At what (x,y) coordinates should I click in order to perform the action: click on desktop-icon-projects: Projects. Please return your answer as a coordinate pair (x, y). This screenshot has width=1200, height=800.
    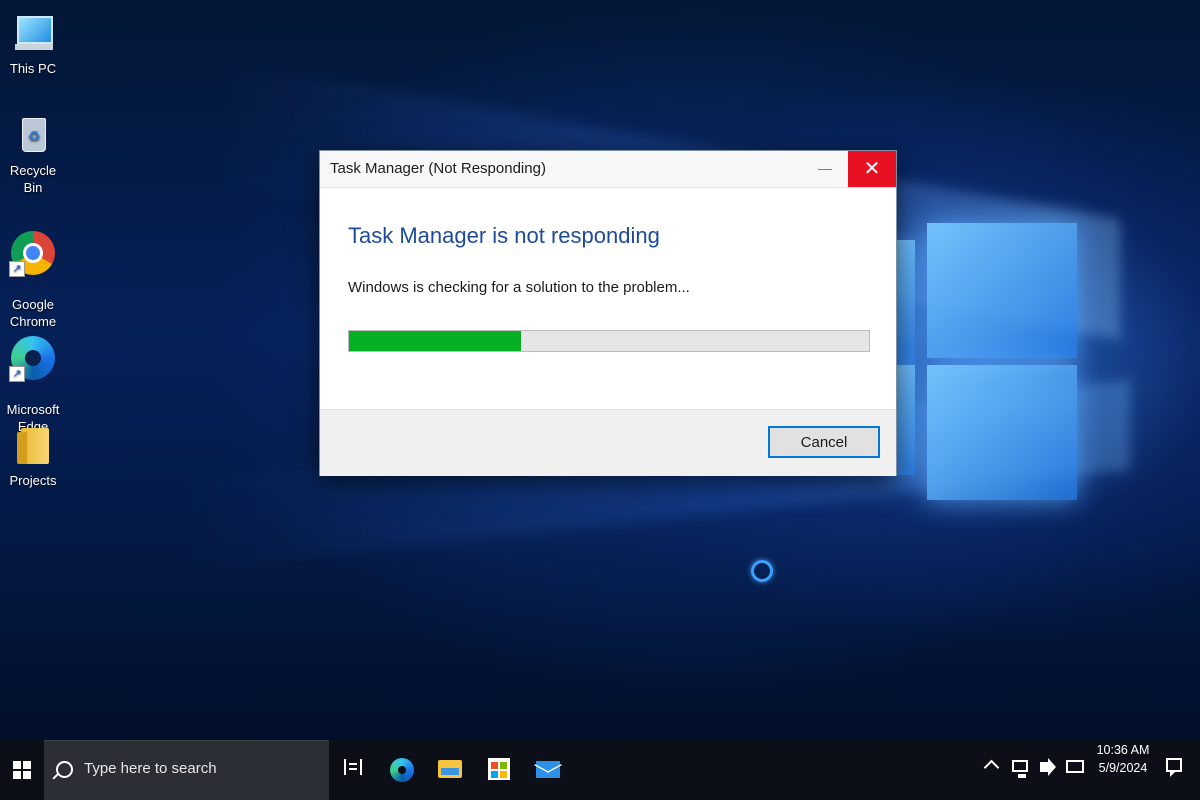
    Looking at the image, I should click on (33, 455).